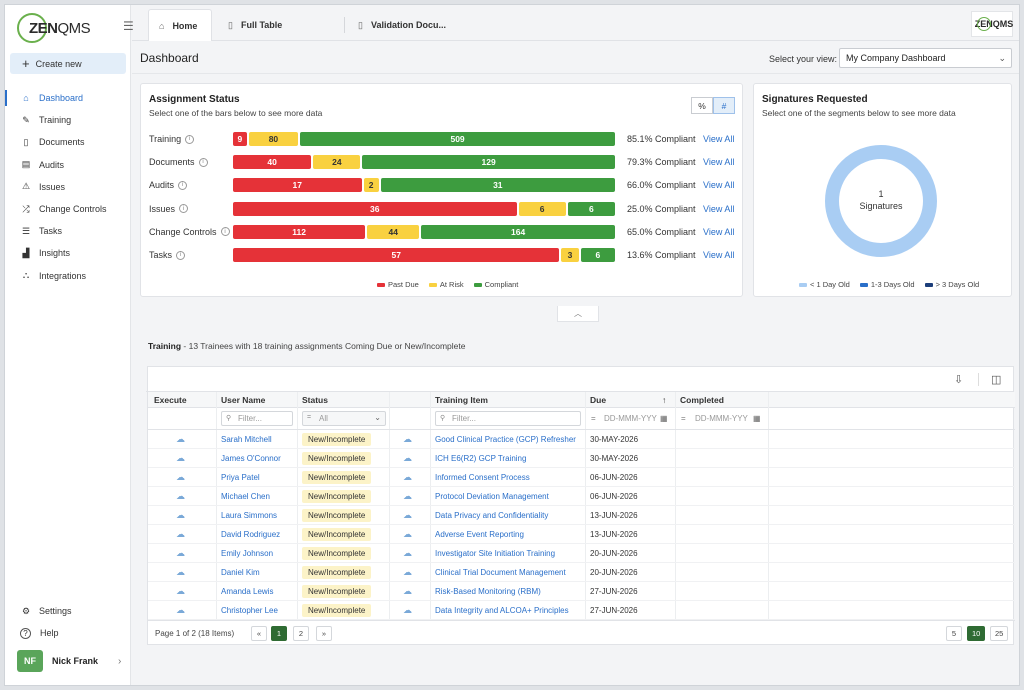 The height and width of the screenshot is (690, 1024). What do you see at coordinates (68, 209) in the screenshot?
I see `sidebar-item-change-controls: ⤮ Change Controls` at bounding box center [68, 209].